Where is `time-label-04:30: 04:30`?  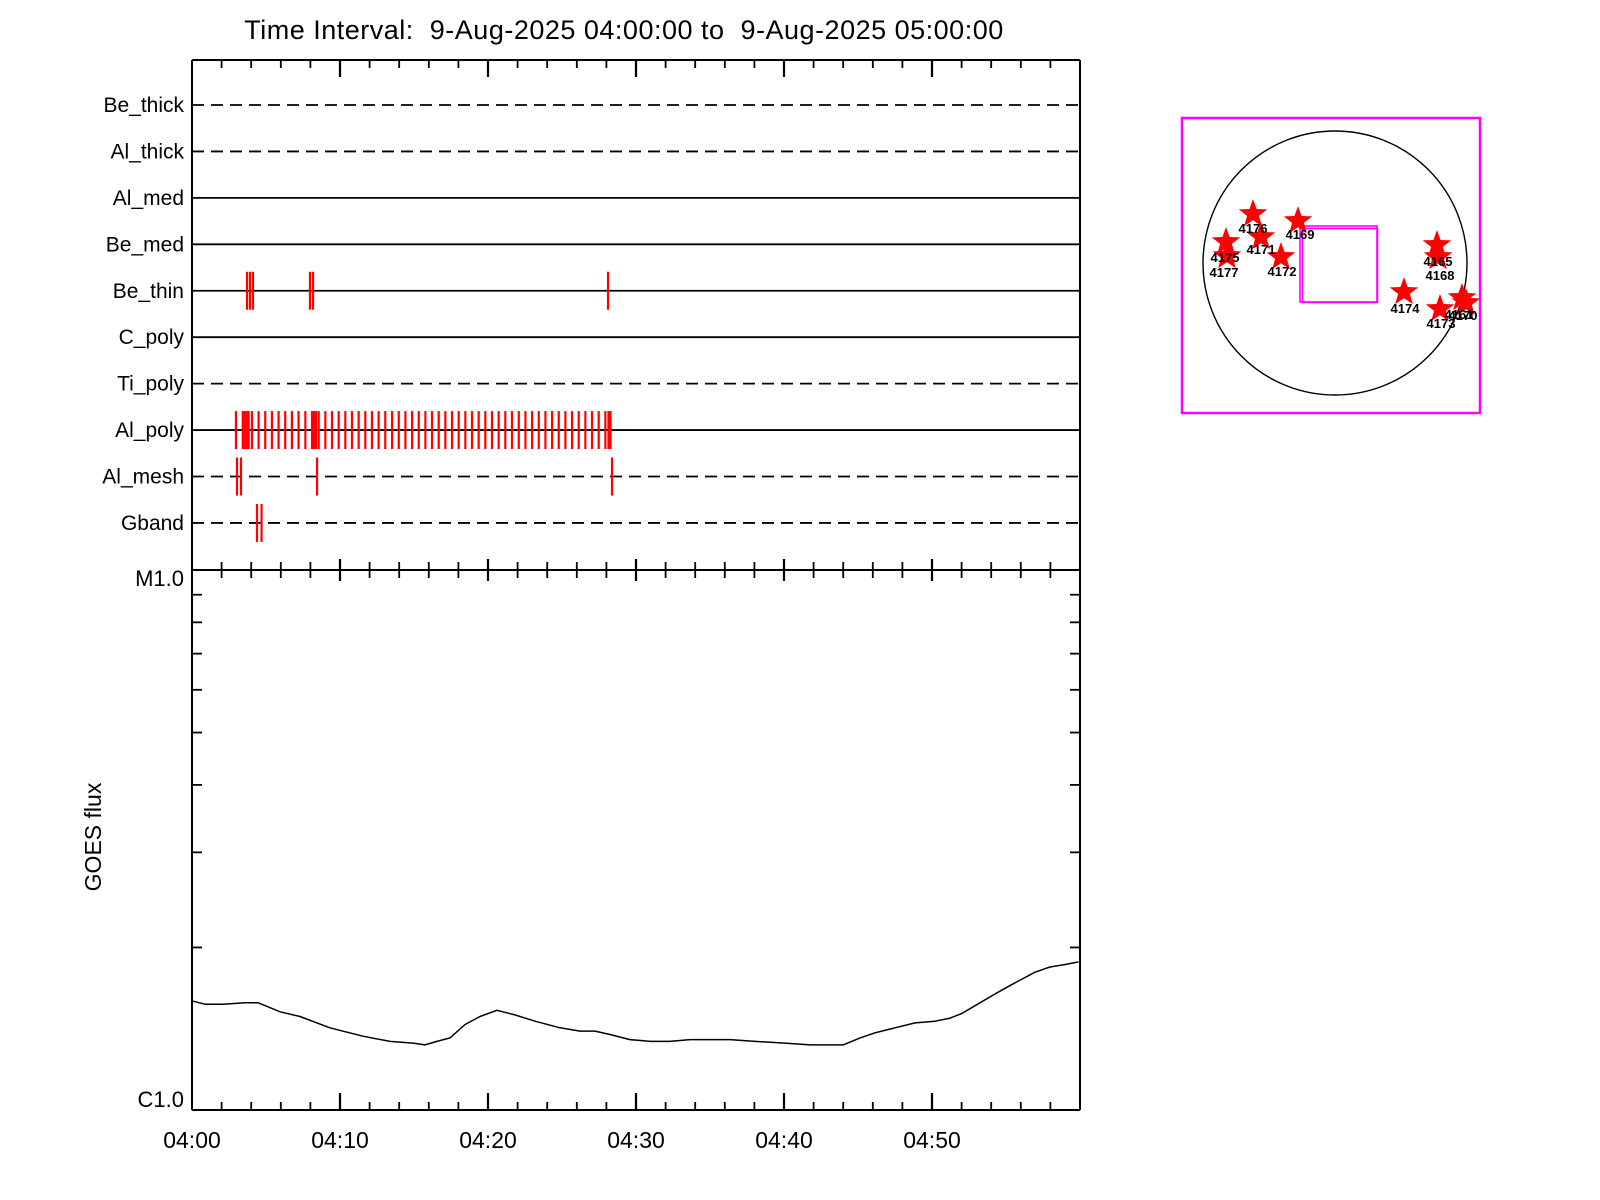
time-label-04:30: 04:30 is located at coordinates (636, 1140).